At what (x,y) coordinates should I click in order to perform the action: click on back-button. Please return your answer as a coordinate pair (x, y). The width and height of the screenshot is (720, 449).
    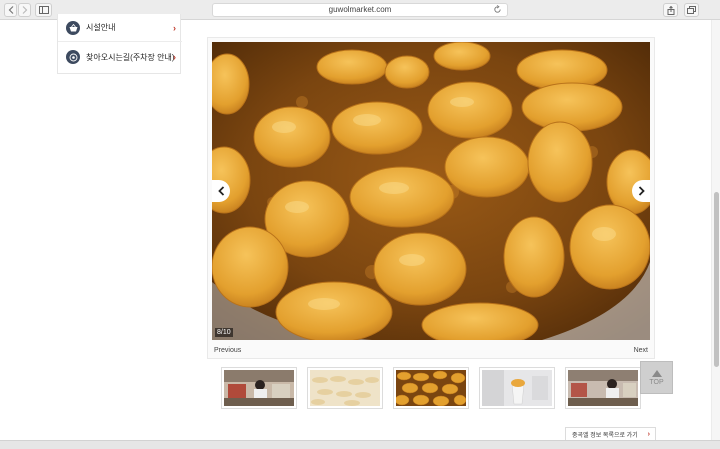
    Looking at the image, I should click on (10, 10).